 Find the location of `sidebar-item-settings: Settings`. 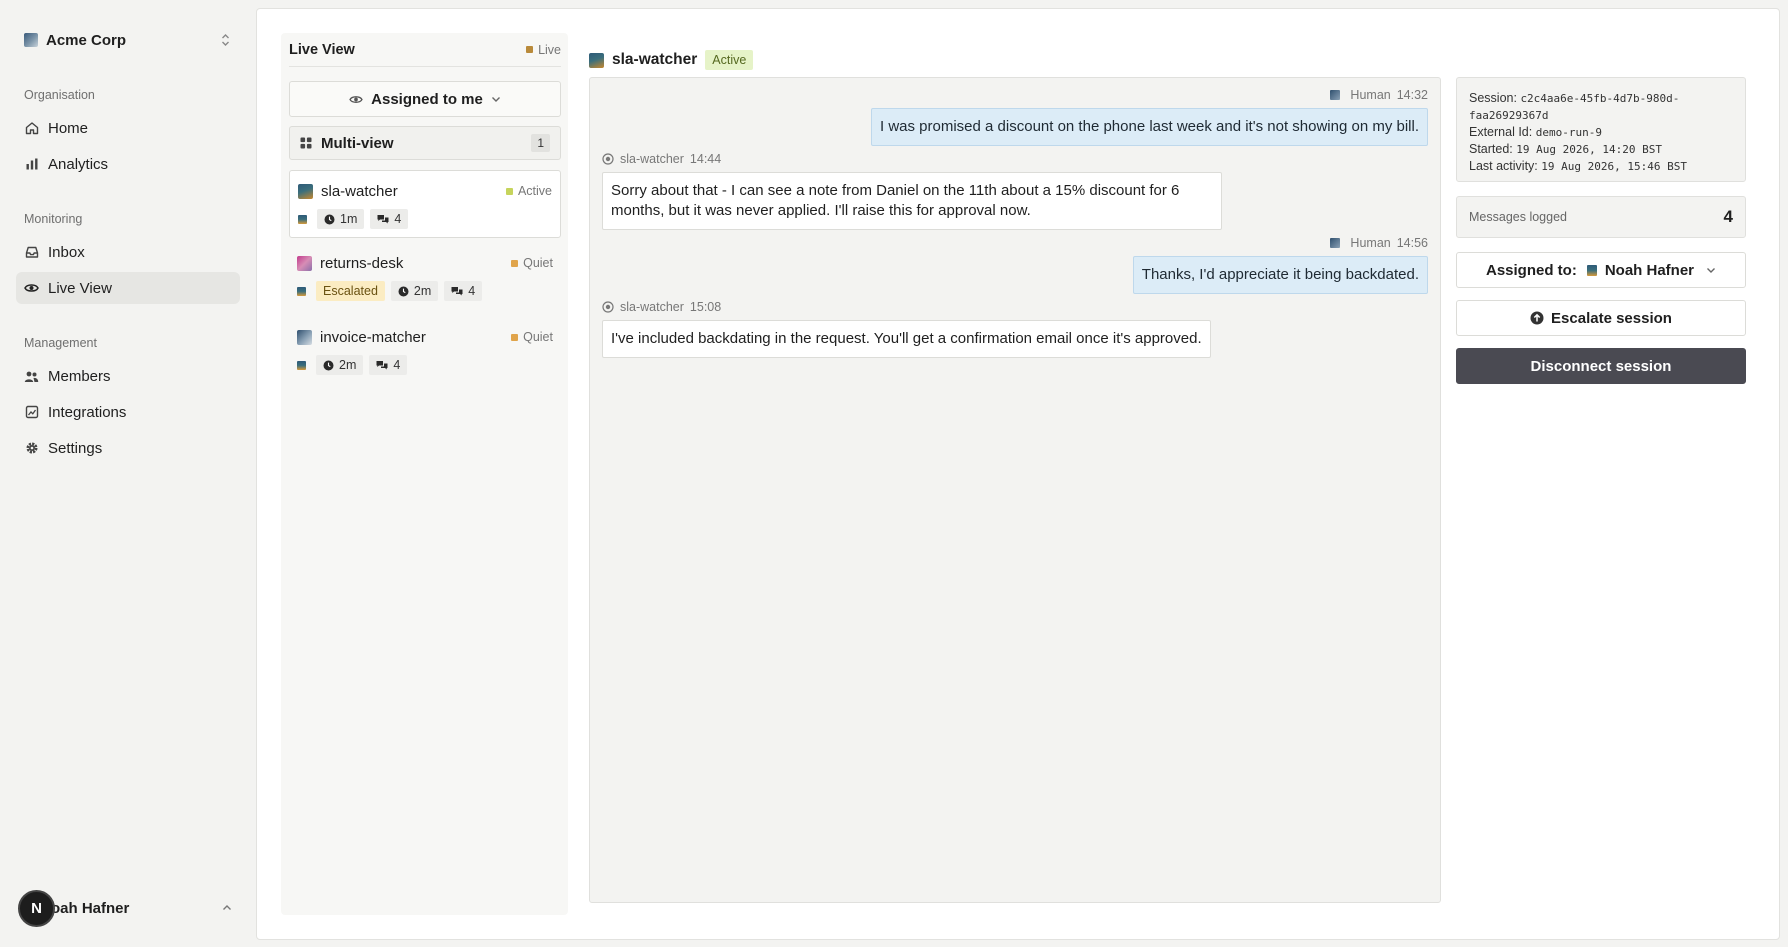

sidebar-item-settings: Settings is located at coordinates (128, 448).